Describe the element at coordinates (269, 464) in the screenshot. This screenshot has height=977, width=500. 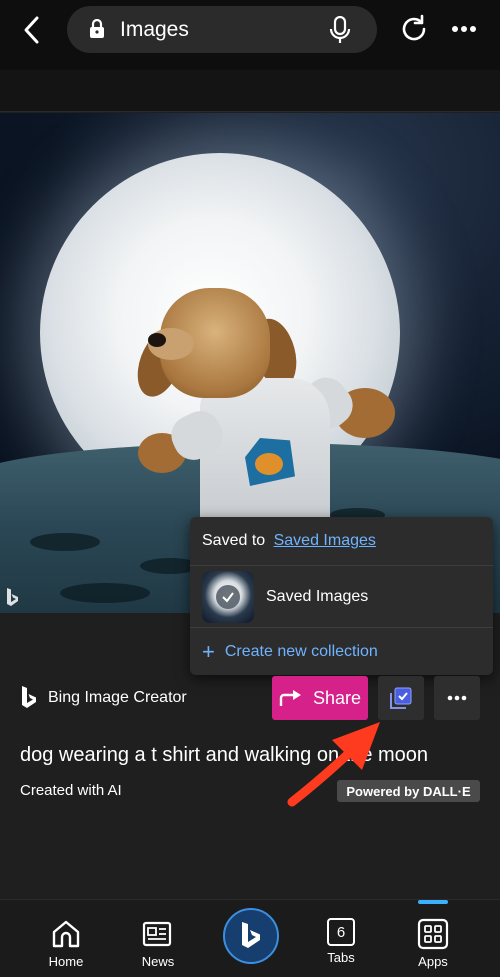
I see `shirt-print-detail` at that location.